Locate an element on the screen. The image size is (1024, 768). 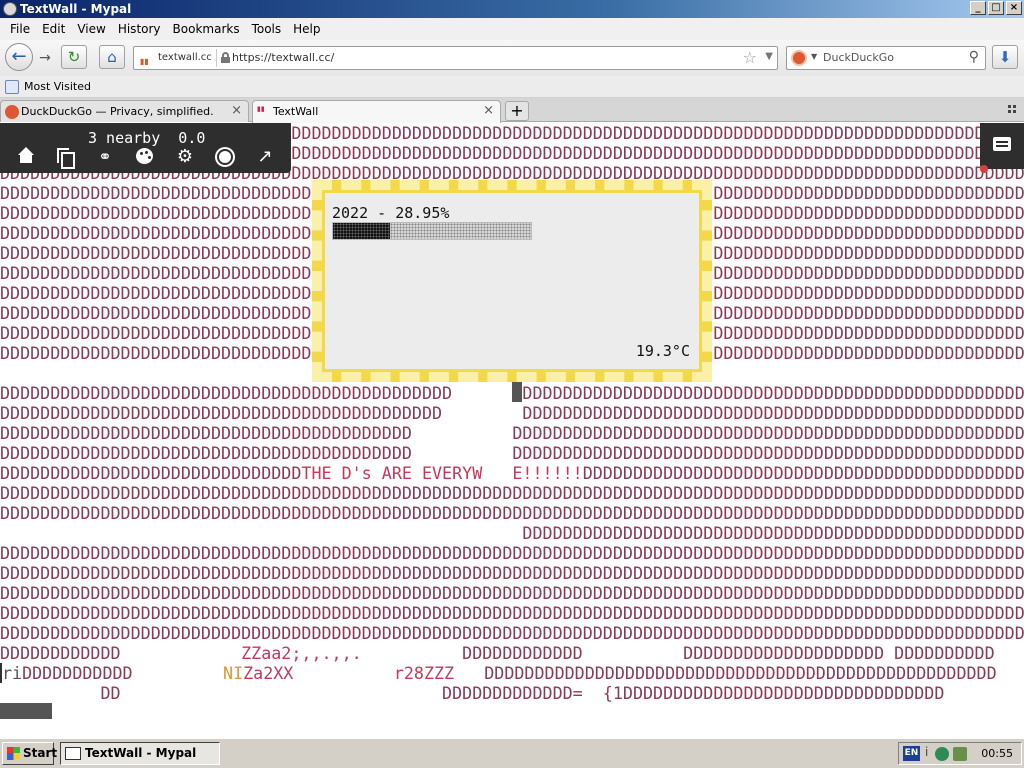
wall-gap is located at coordinates (343, 673).